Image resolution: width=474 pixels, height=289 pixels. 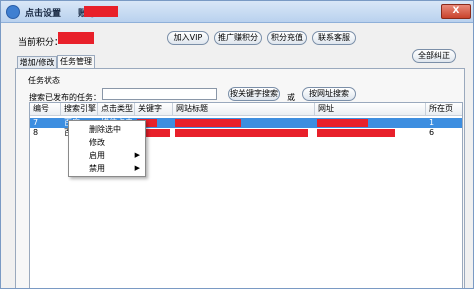 What do you see at coordinates (107, 142) in the screenshot?
I see `menu-item-edit: 修改` at bounding box center [107, 142].